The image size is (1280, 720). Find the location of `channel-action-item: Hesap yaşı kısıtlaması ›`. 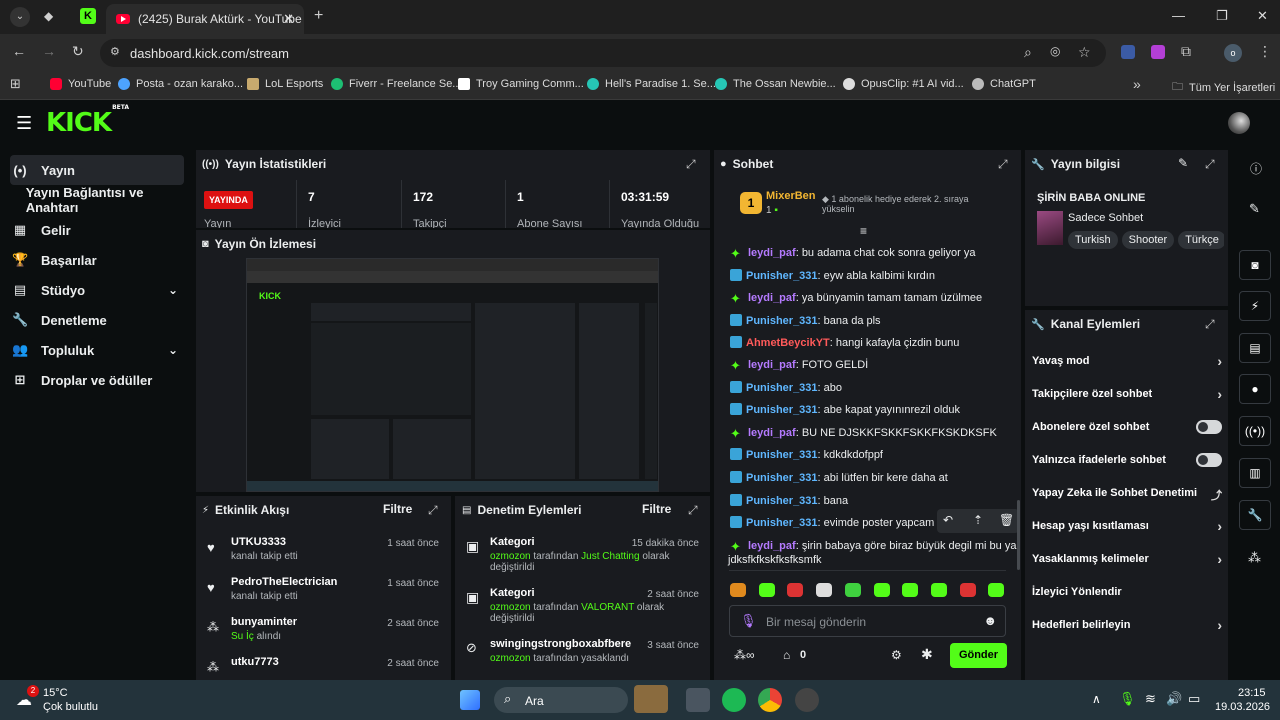

channel-action-item: Hesap yaşı kısıtlaması › is located at coordinates (1127, 526).